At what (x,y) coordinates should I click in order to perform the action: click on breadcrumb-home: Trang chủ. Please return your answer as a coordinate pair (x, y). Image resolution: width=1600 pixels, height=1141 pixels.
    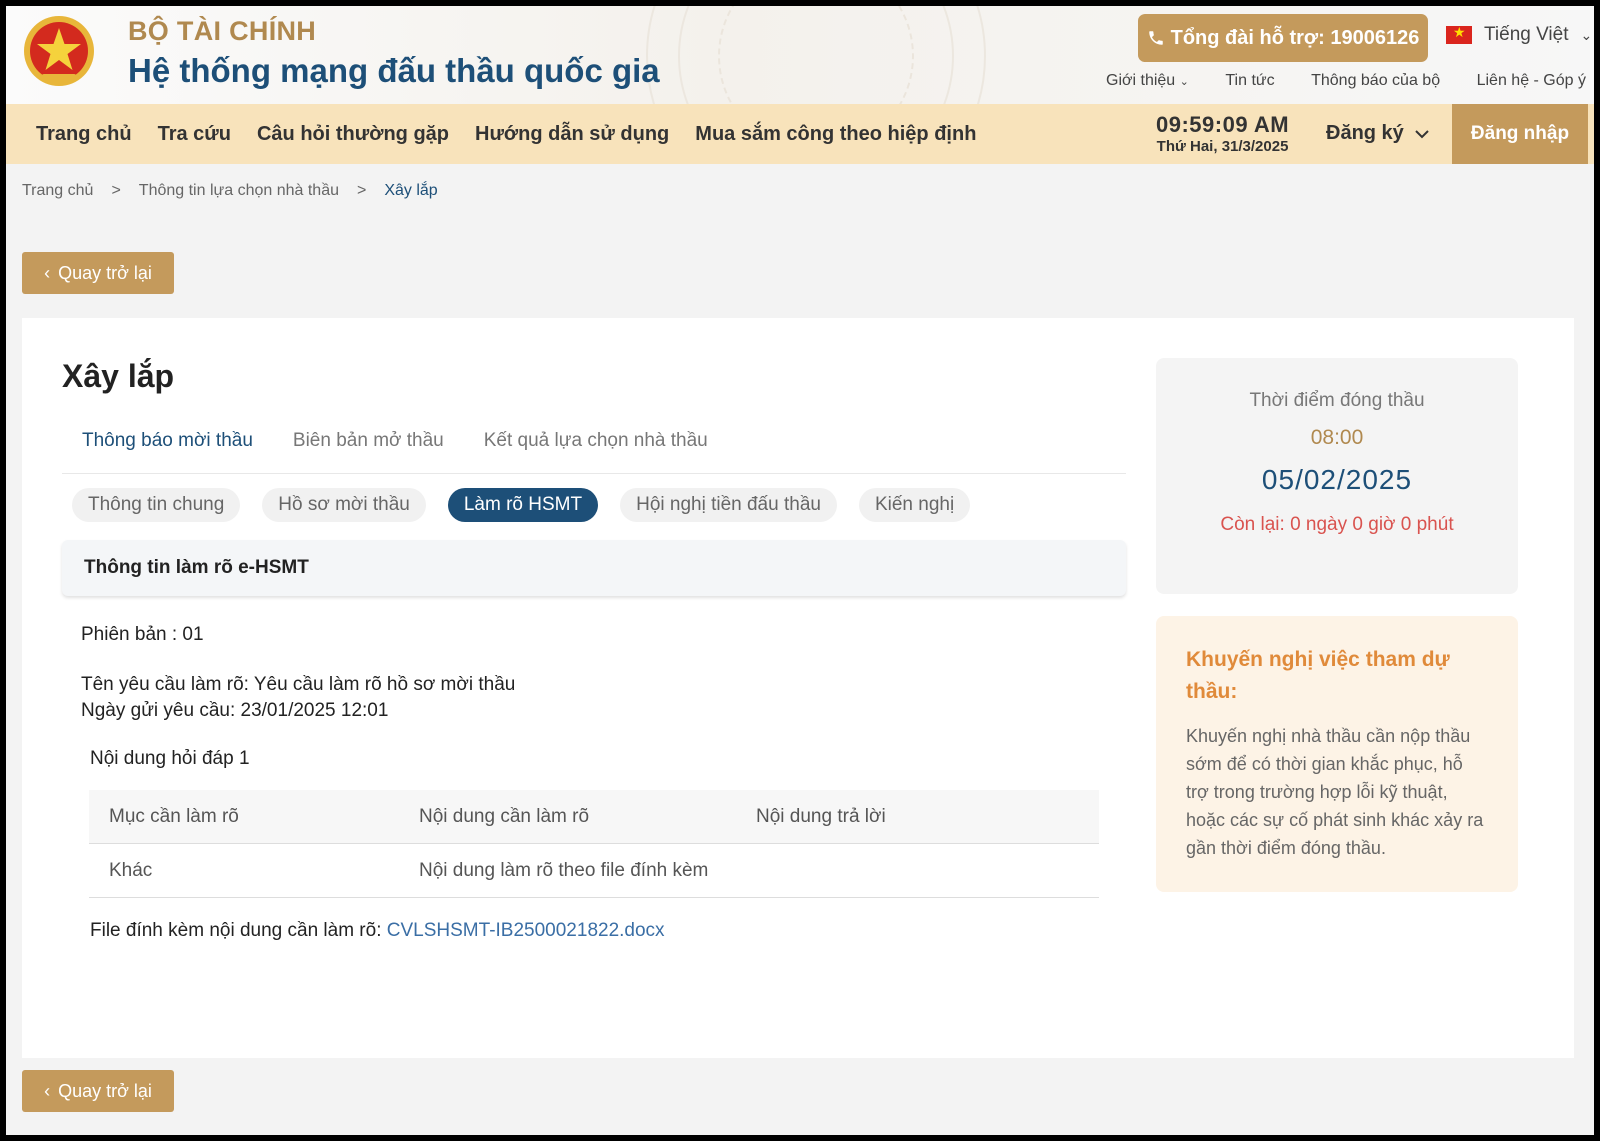
    Looking at the image, I should click on (57, 191).